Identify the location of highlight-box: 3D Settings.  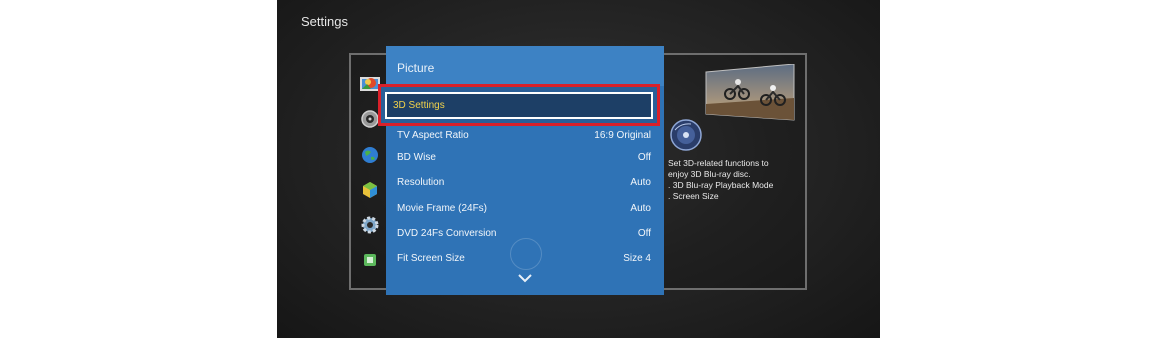
(519, 105).